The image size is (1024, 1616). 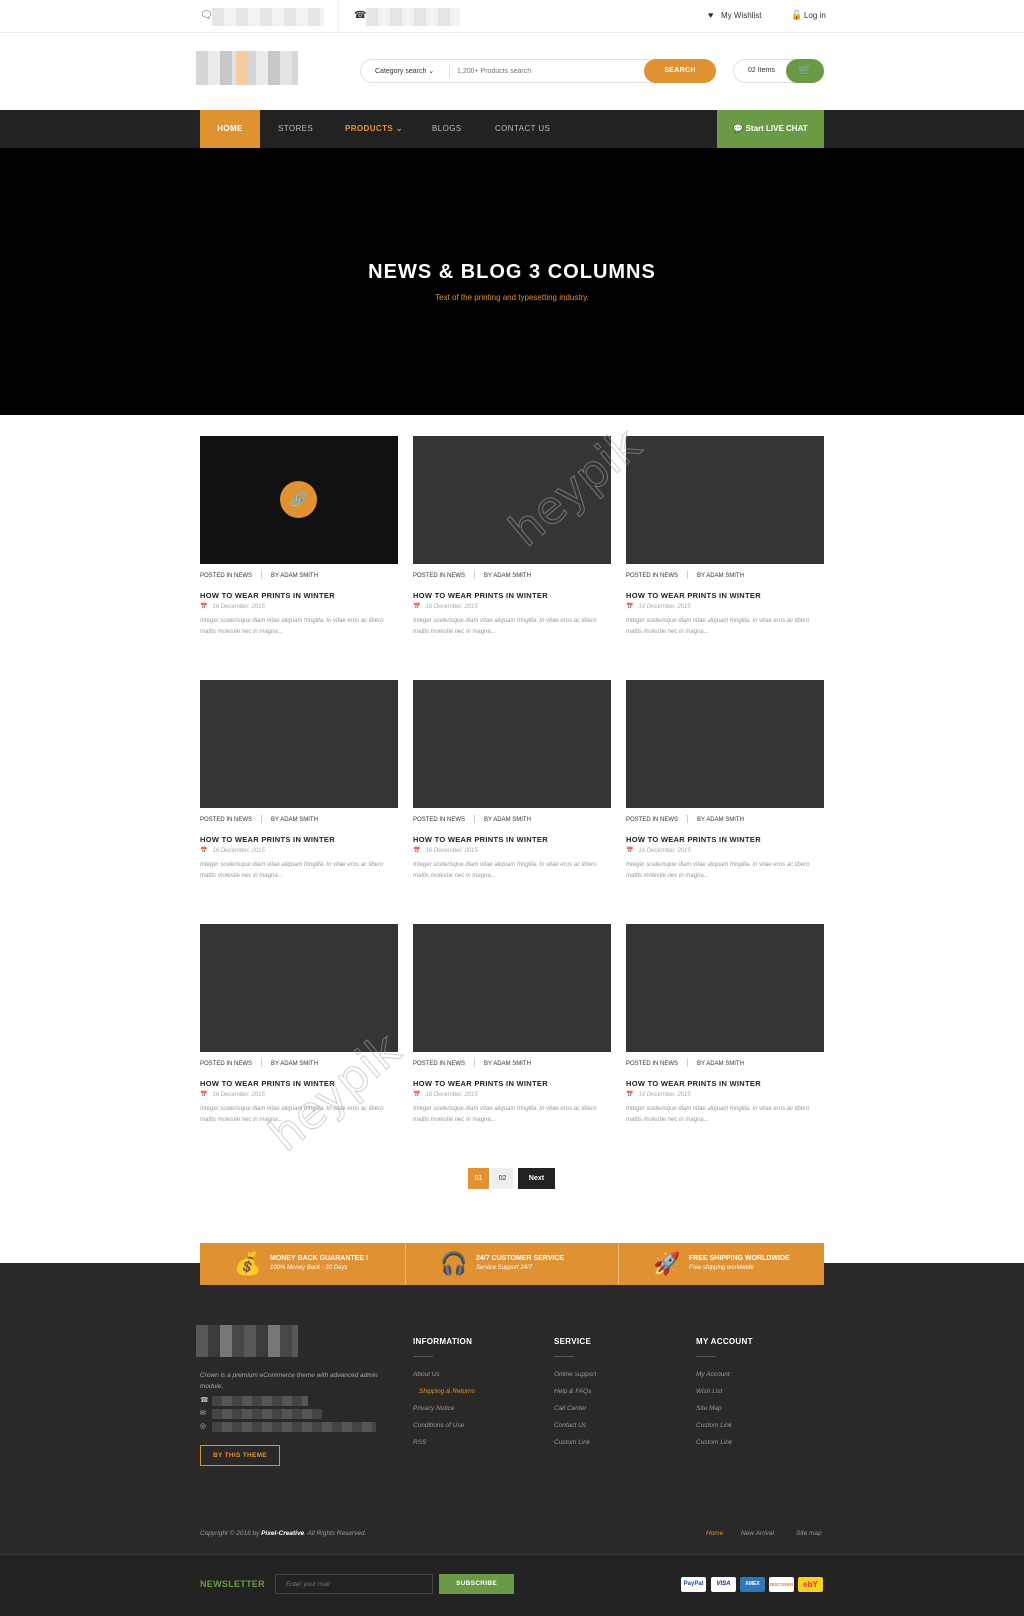 I want to click on live-chat-button: 💬 Start LIVE CHAT, so click(x=770, y=133).